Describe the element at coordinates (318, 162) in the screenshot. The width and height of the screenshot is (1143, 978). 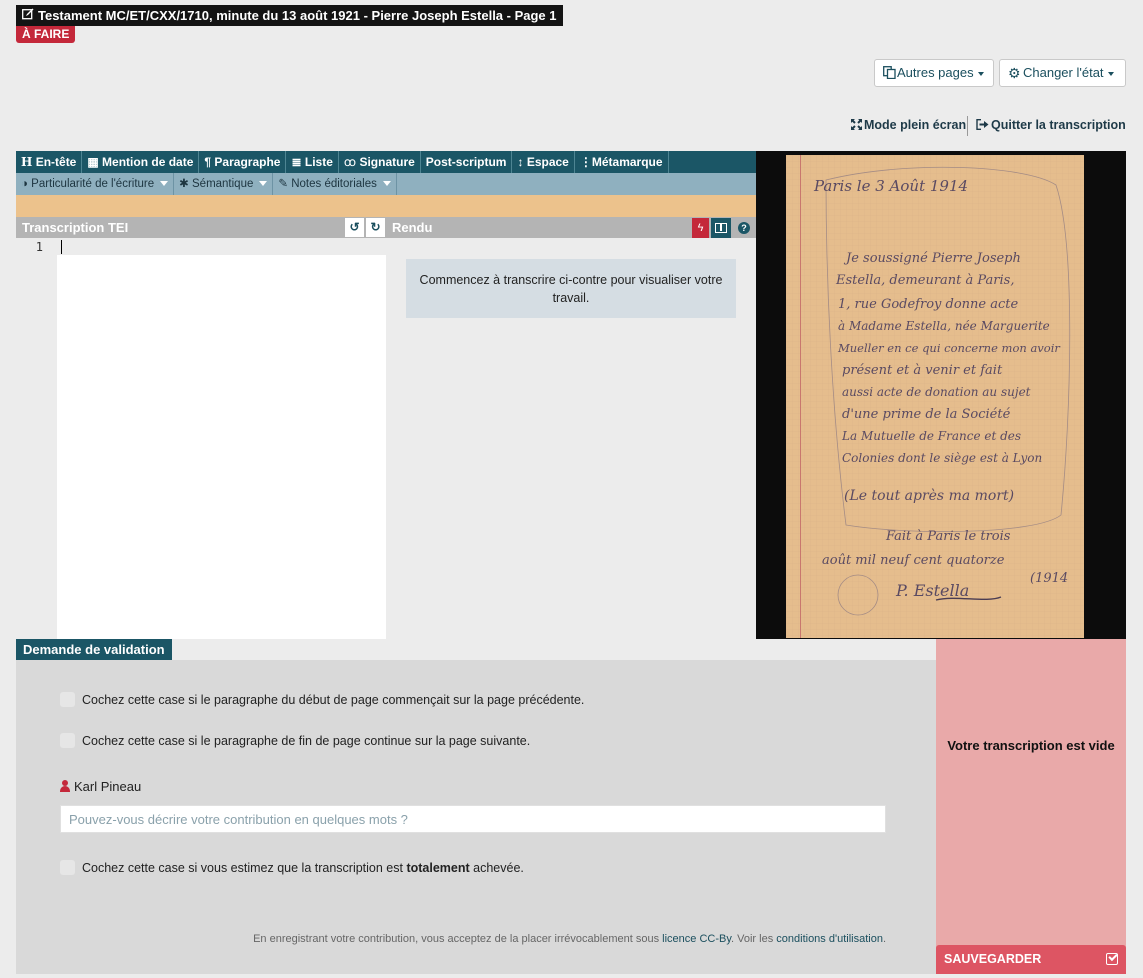
I see `tool-label: Liste` at that location.